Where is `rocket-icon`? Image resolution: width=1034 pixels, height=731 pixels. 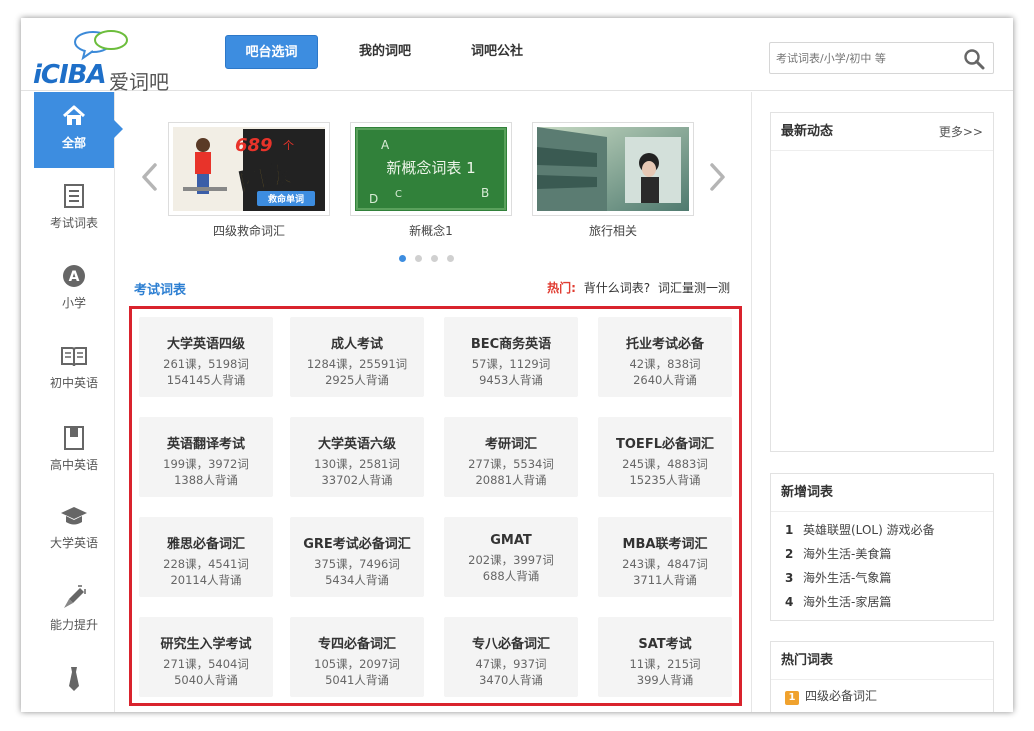
rocket-icon is located at coordinates (75, 596).